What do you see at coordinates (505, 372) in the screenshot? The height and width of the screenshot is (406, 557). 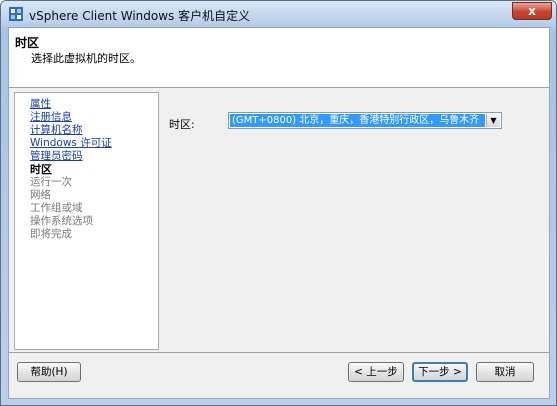 I see `cancel-button: 取消` at bounding box center [505, 372].